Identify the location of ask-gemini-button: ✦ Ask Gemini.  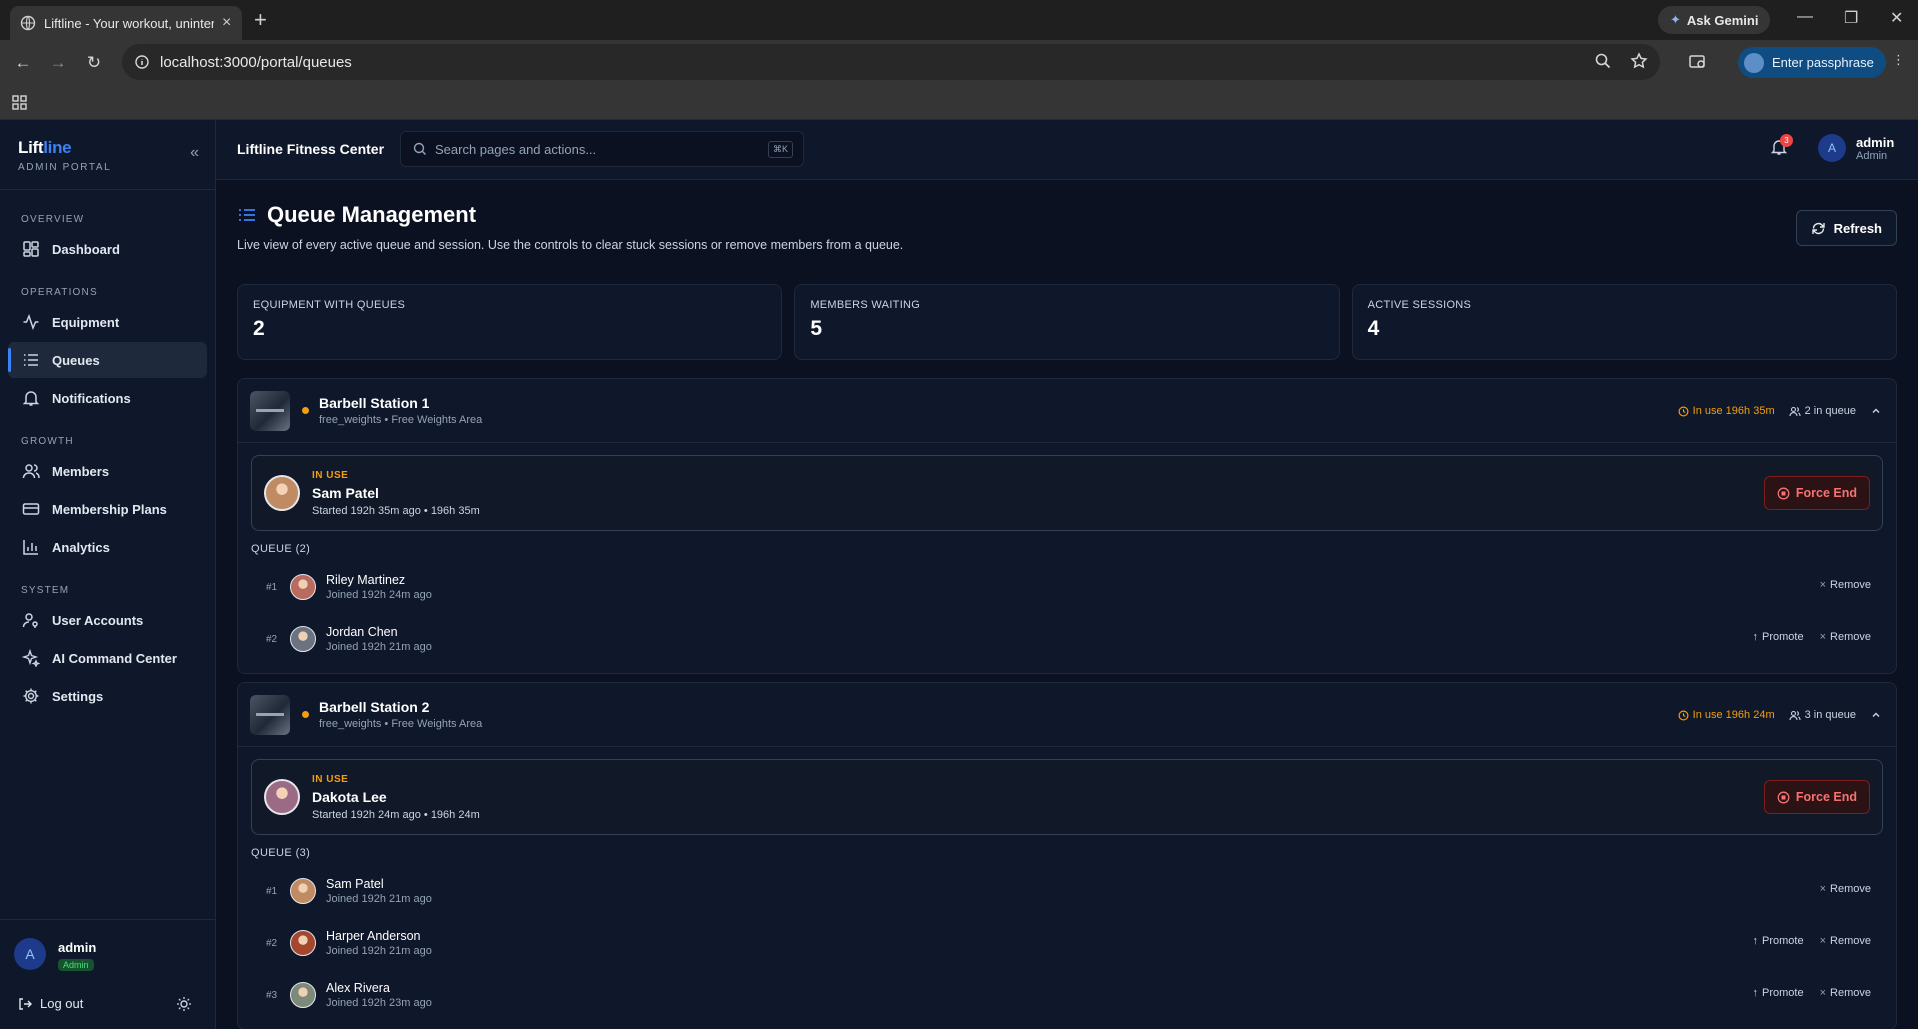
(1714, 20).